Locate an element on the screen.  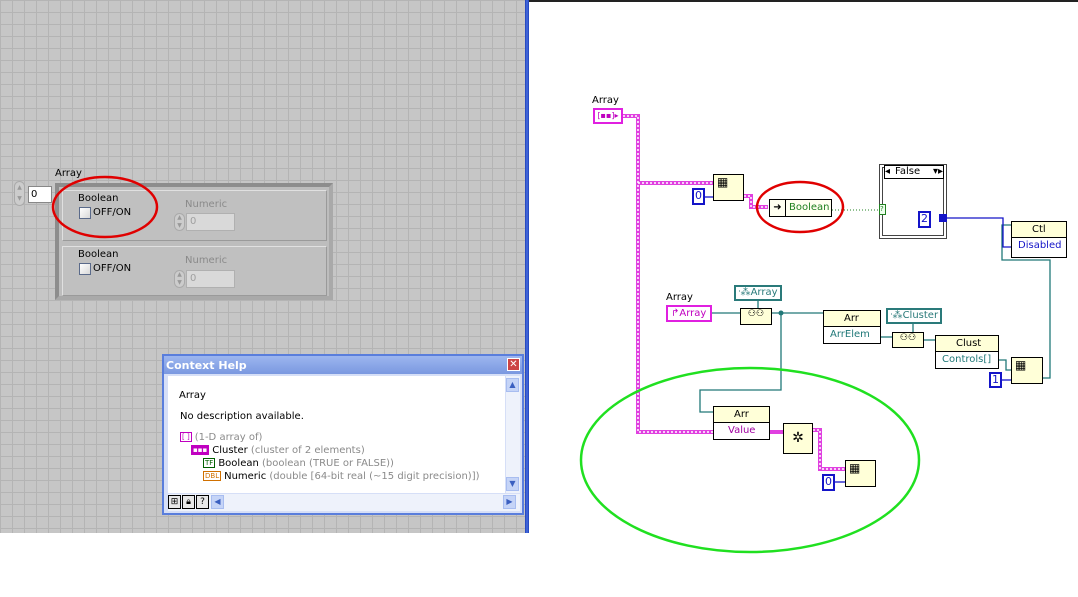
controls-property: Controls[] is located at coordinates (967, 359).